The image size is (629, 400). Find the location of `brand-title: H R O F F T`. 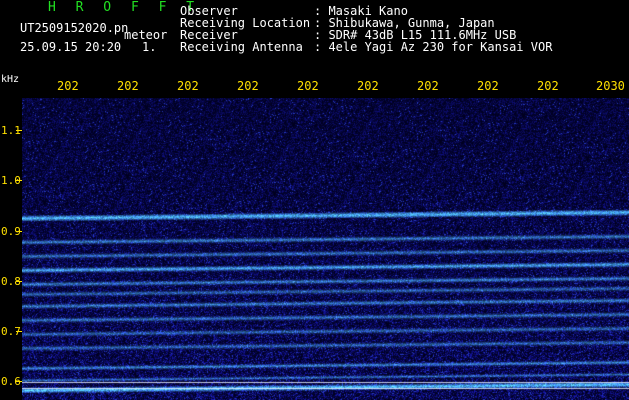

brand-title: H R O F F T is located at coordinates (124, 7).